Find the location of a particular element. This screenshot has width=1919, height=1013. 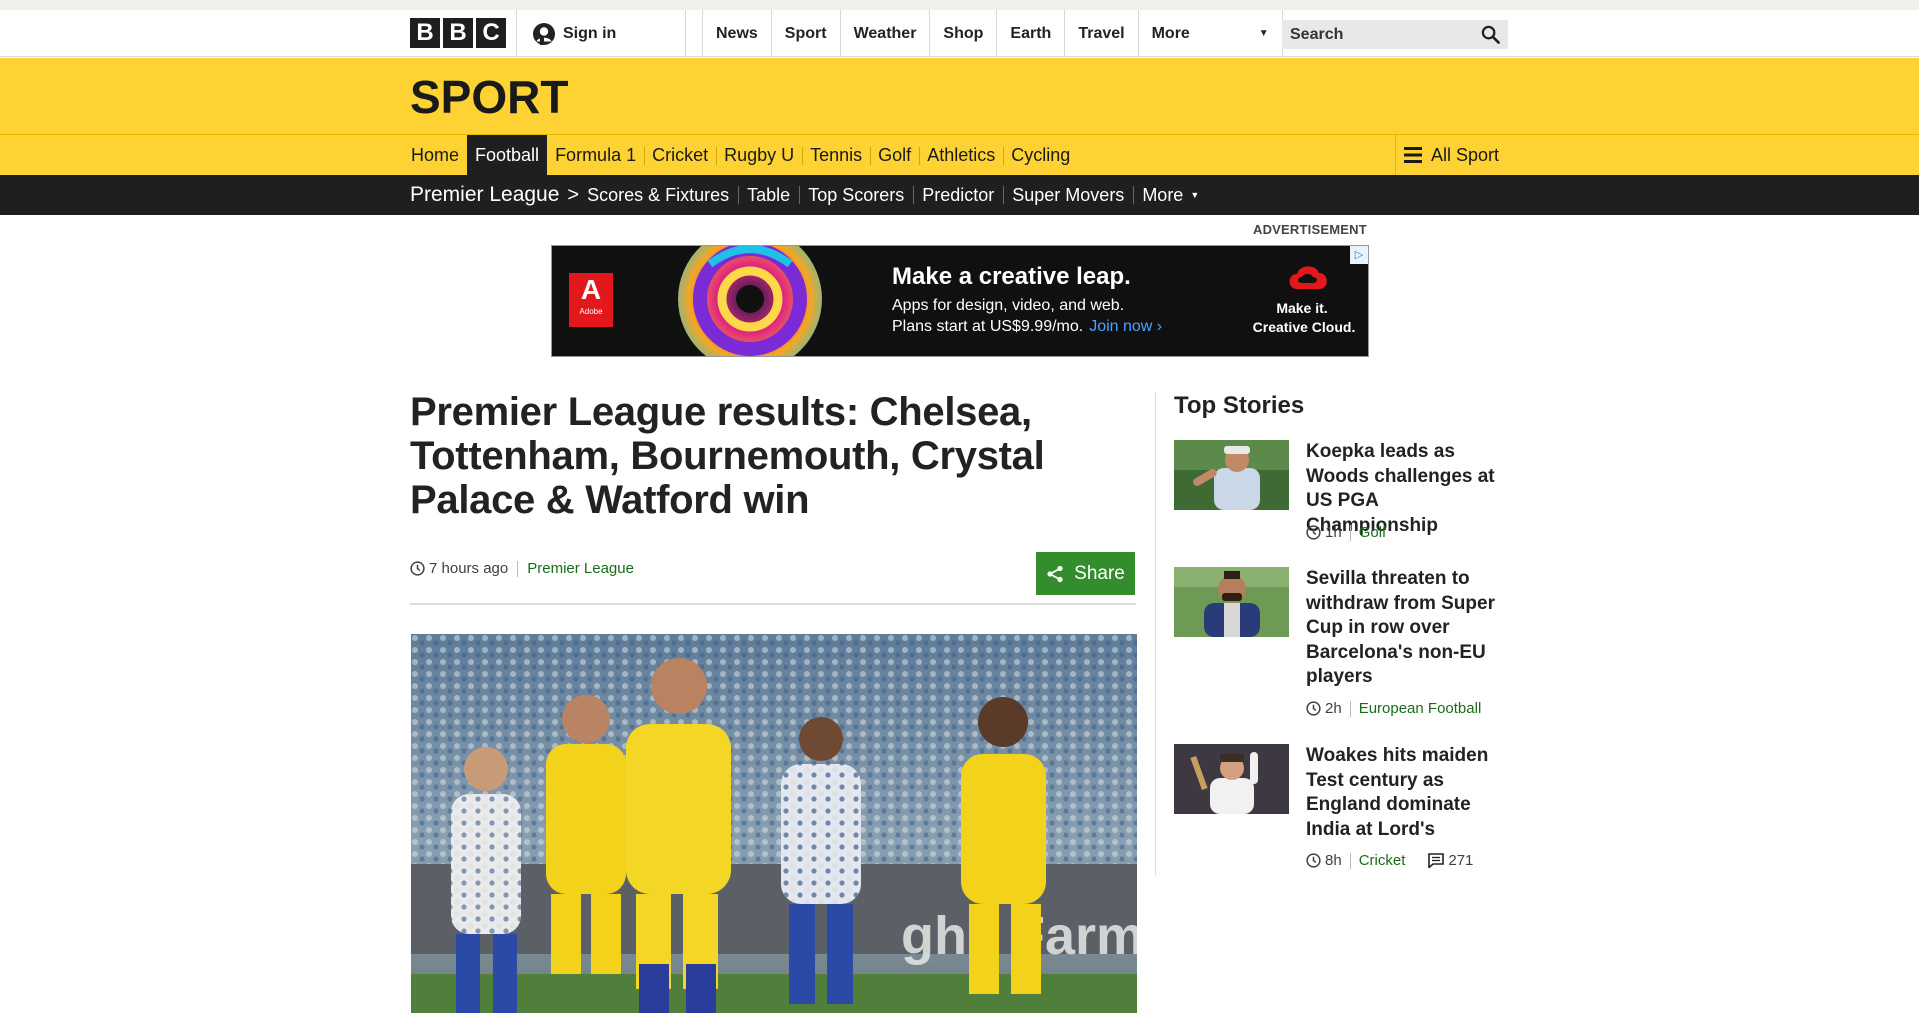

sport-nav-rugby-union: Rugby U is located at coordinates (759, 155).